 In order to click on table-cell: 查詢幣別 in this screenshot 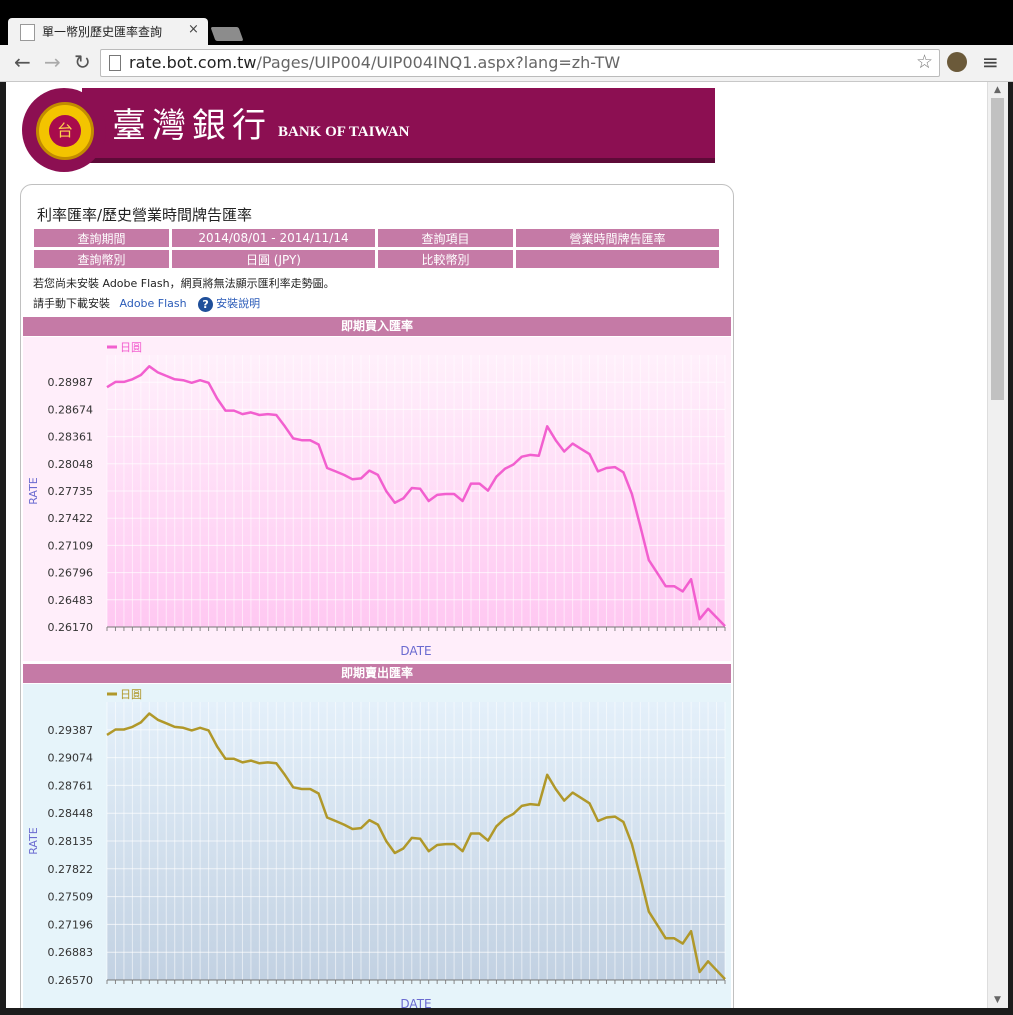, I will do `click(101, 259)`.